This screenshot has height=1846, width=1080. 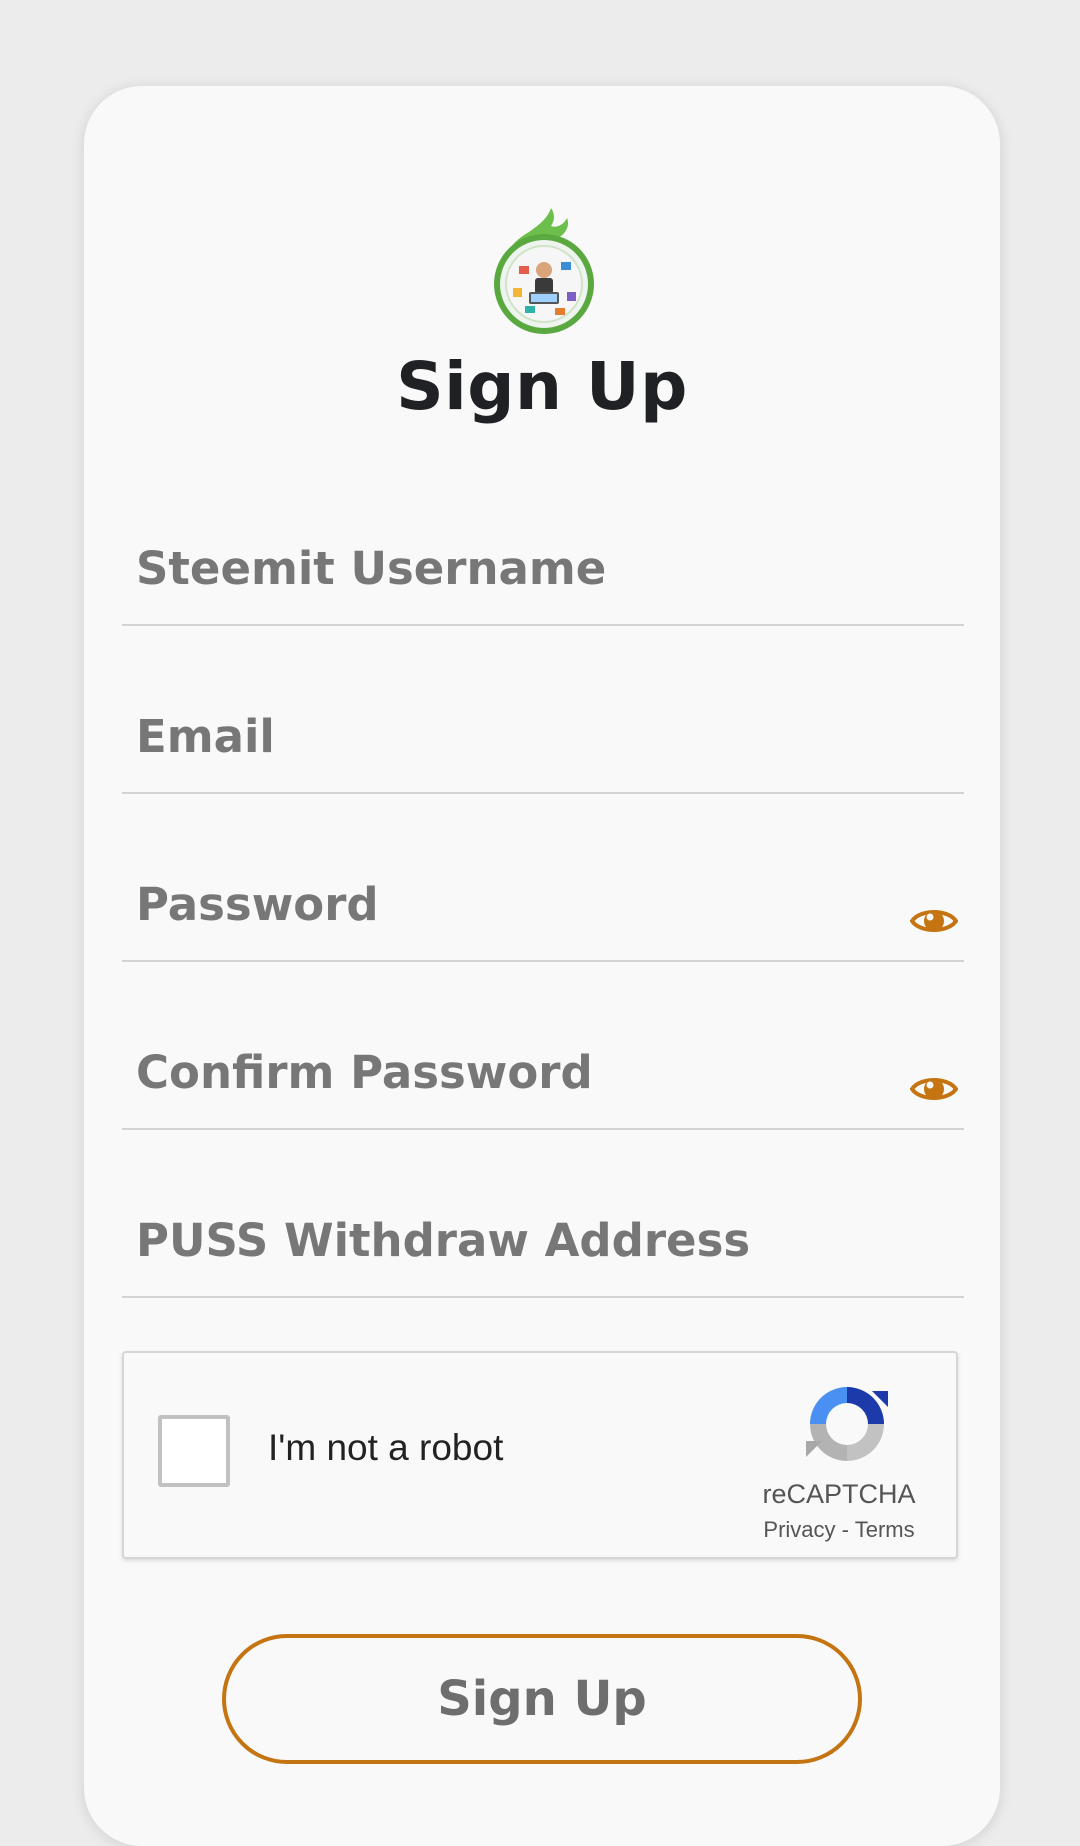 I want to click on withdraw-address-input, so click(x=543, y=1240).